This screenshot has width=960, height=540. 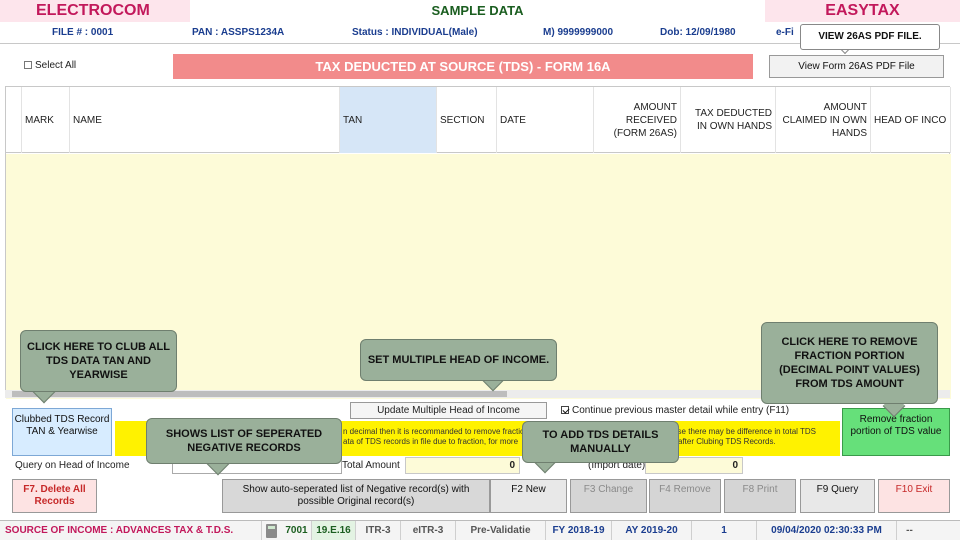 What do you see at coordinates (378, 530) in the screenshot?
I see `itr-form: ITR-3` at bounding box center [378, 530].